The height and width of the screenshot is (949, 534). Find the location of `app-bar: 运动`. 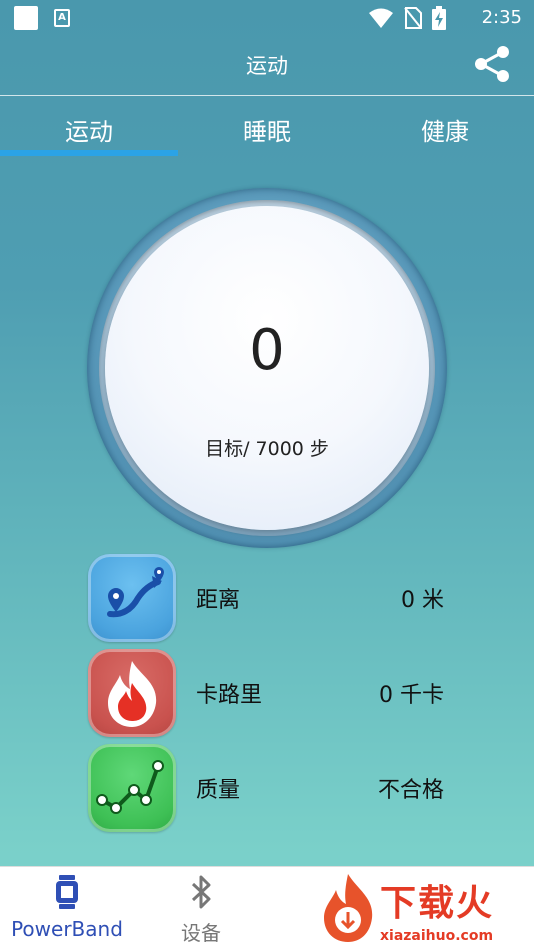

app-bar: 运动 is located at coordinates (267, 66).